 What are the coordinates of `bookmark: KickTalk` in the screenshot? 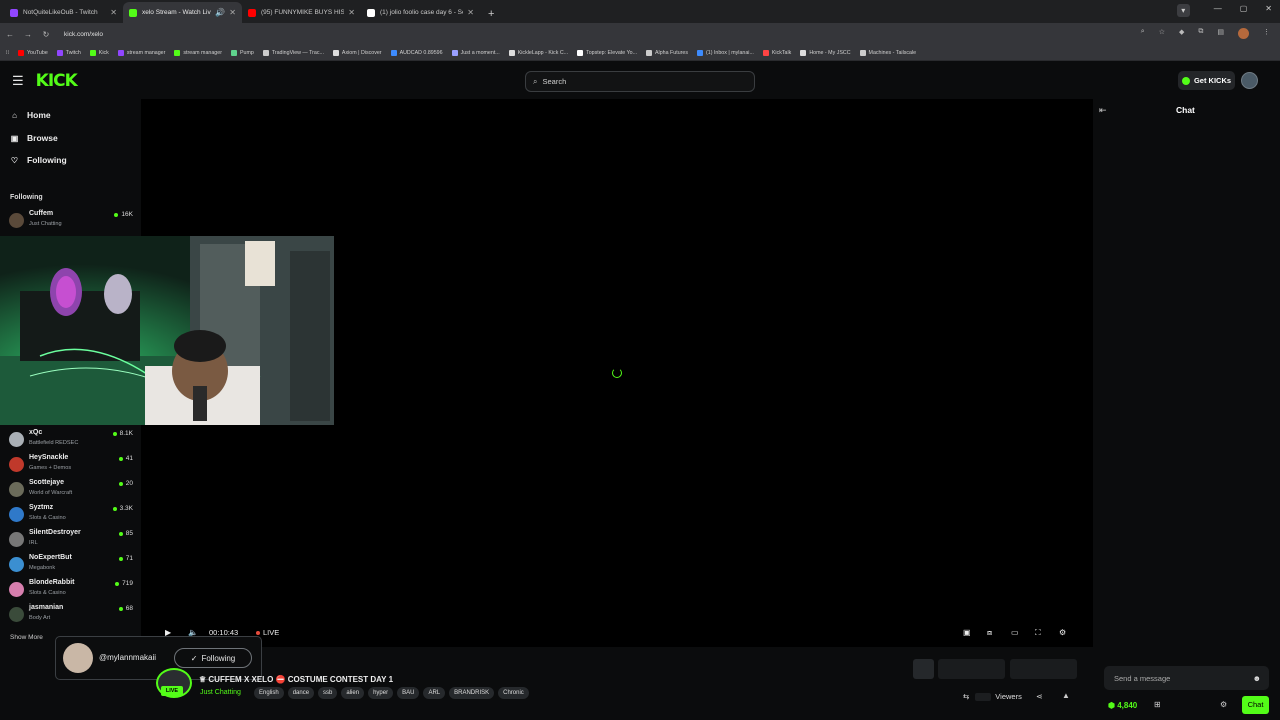 It's located at (776, 52).